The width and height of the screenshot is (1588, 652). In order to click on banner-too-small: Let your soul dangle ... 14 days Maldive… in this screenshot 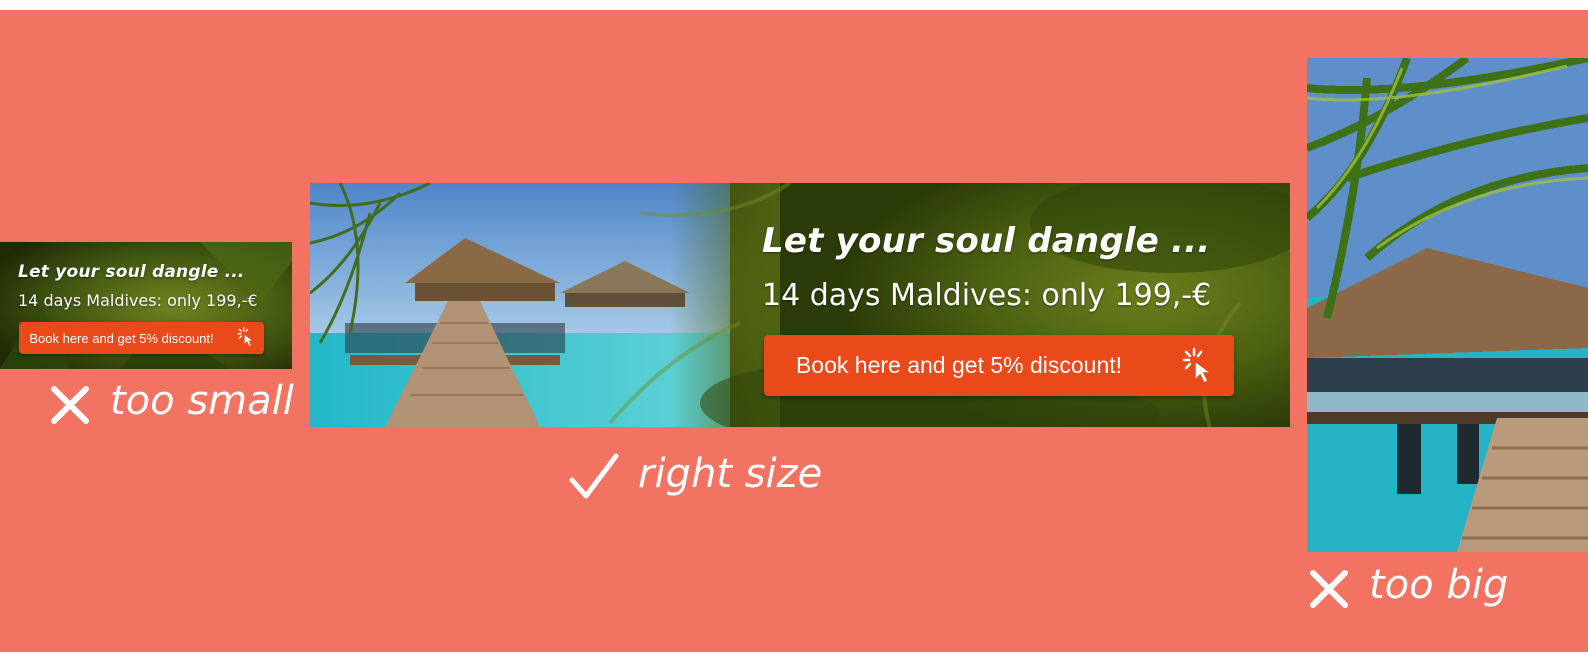, I will do `click(146, 305)`.